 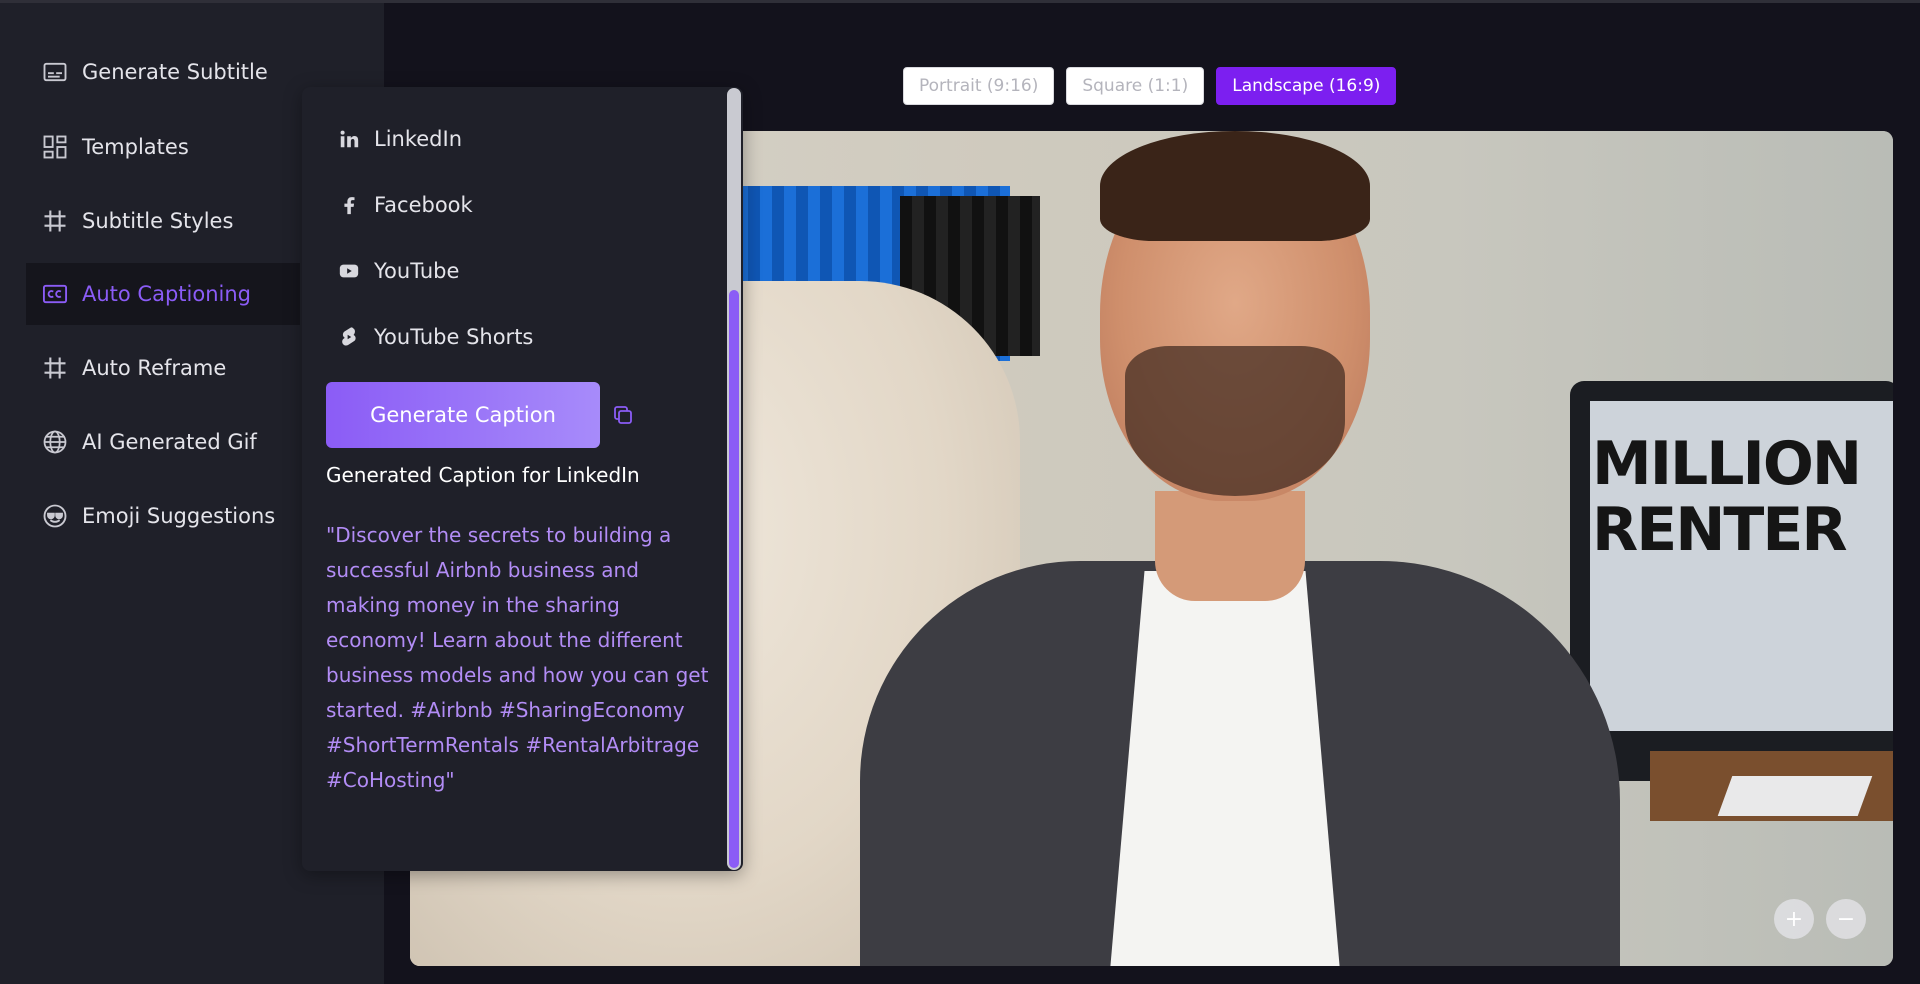 I want to click on linkedin-icon, so click(x=349, y=139).